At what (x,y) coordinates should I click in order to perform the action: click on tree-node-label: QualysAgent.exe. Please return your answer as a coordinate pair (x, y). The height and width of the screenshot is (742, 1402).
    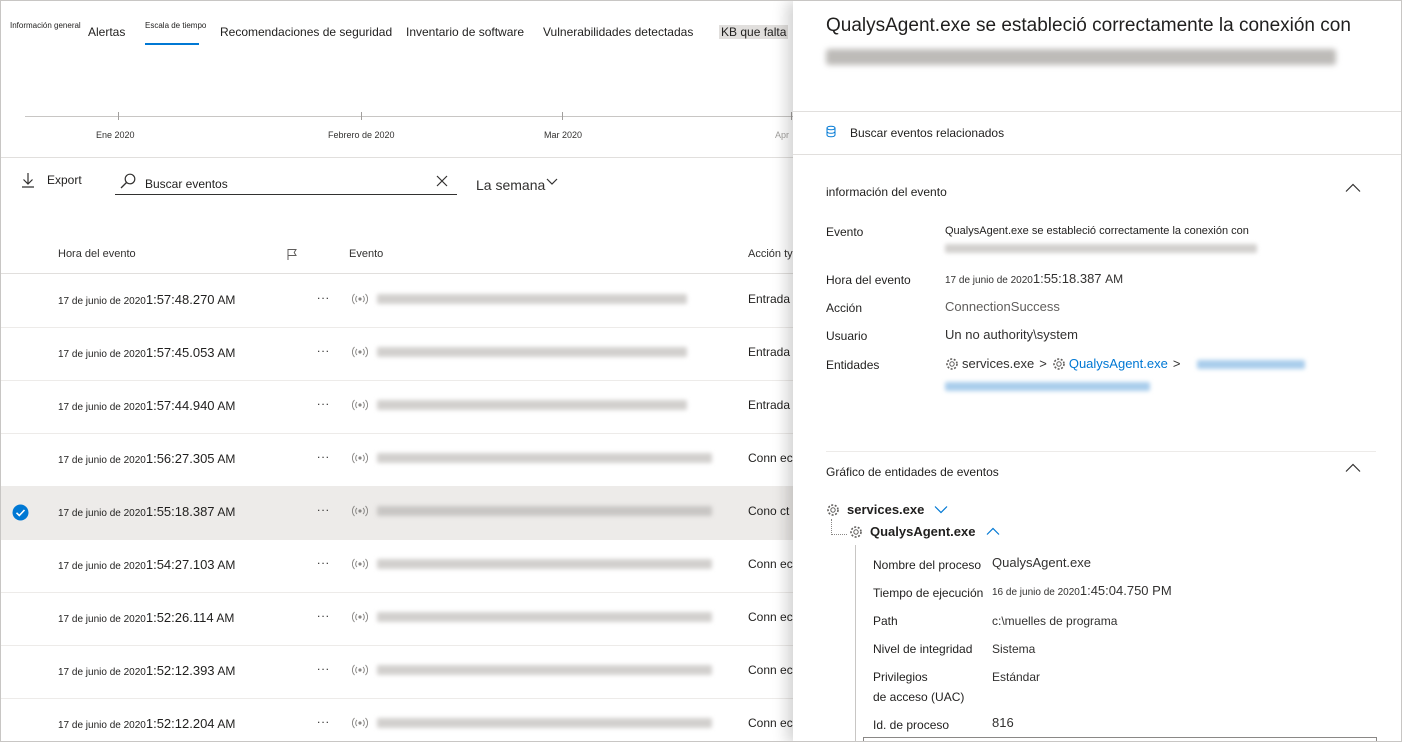
    Looking at the image, I should click on (923, 531).